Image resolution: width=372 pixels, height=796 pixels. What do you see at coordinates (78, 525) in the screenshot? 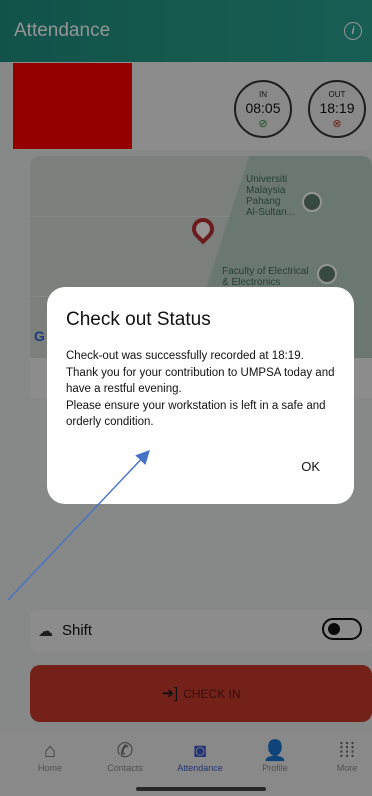
I see `annotation-arrow` at bounding box center [78, 525].